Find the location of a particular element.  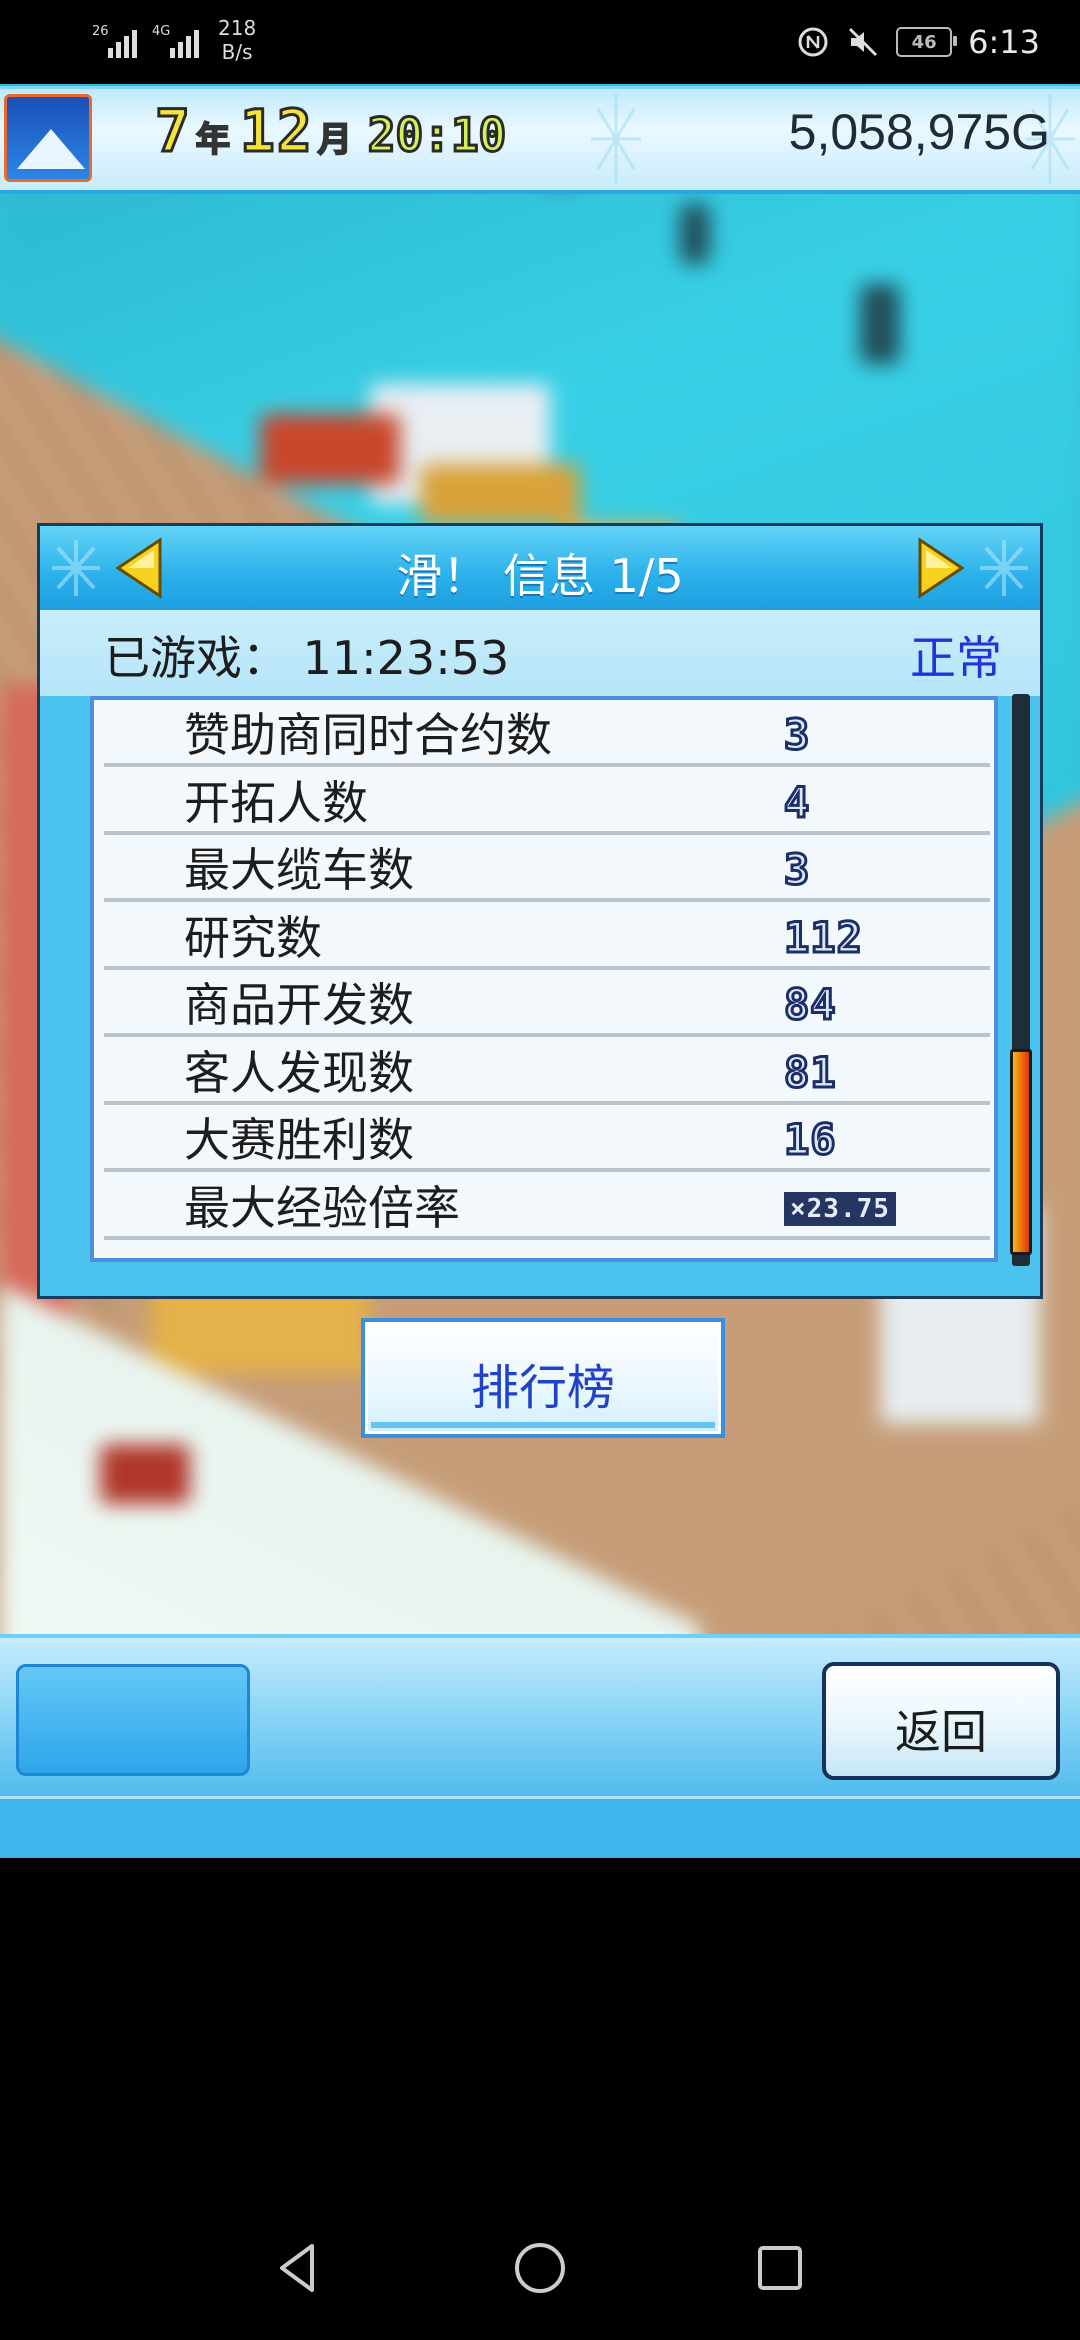

panel-header: 滑！ 信息 1/5 is located at coordinates (540, 569).